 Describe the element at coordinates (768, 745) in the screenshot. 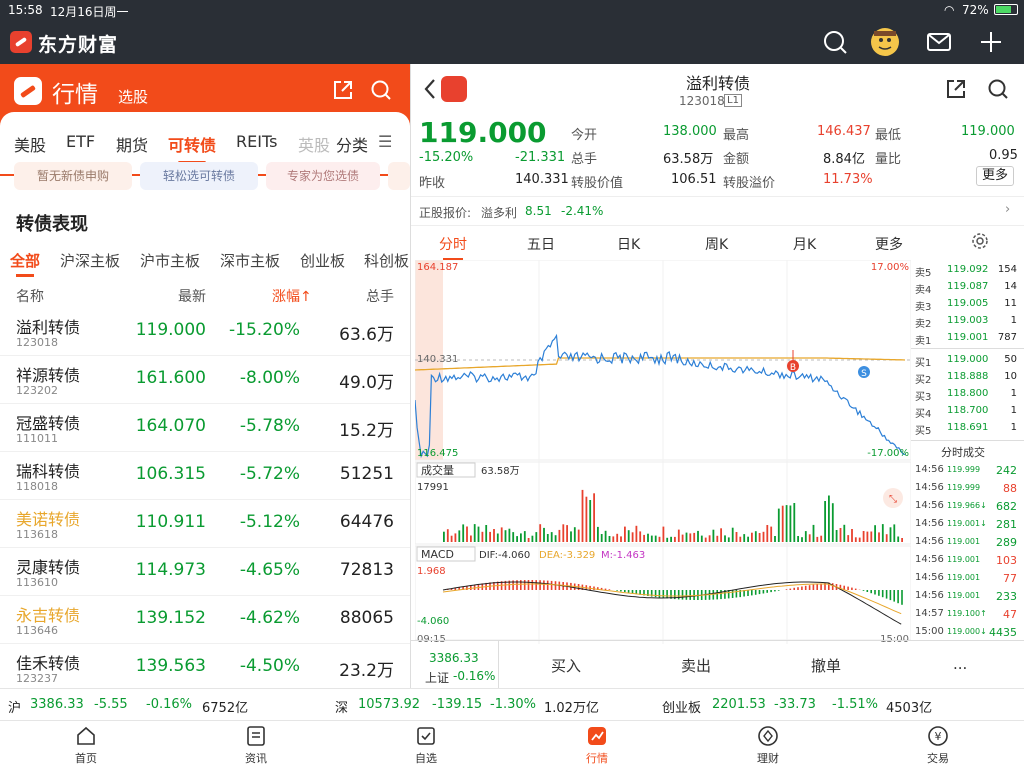

I see `nav-wealth: 理财` at that location.